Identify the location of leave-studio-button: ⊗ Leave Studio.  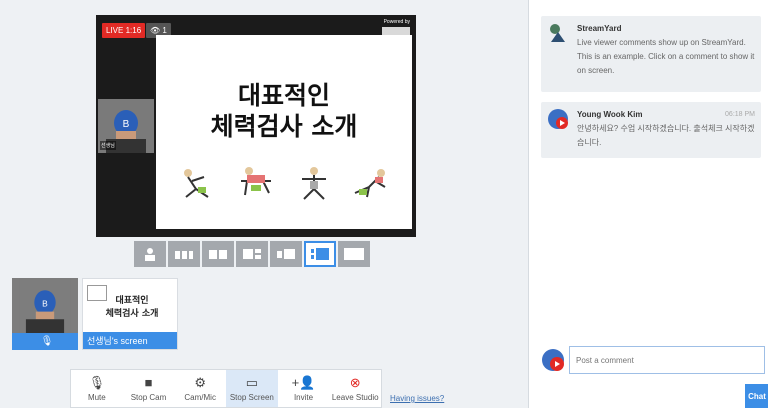
(355, 388).